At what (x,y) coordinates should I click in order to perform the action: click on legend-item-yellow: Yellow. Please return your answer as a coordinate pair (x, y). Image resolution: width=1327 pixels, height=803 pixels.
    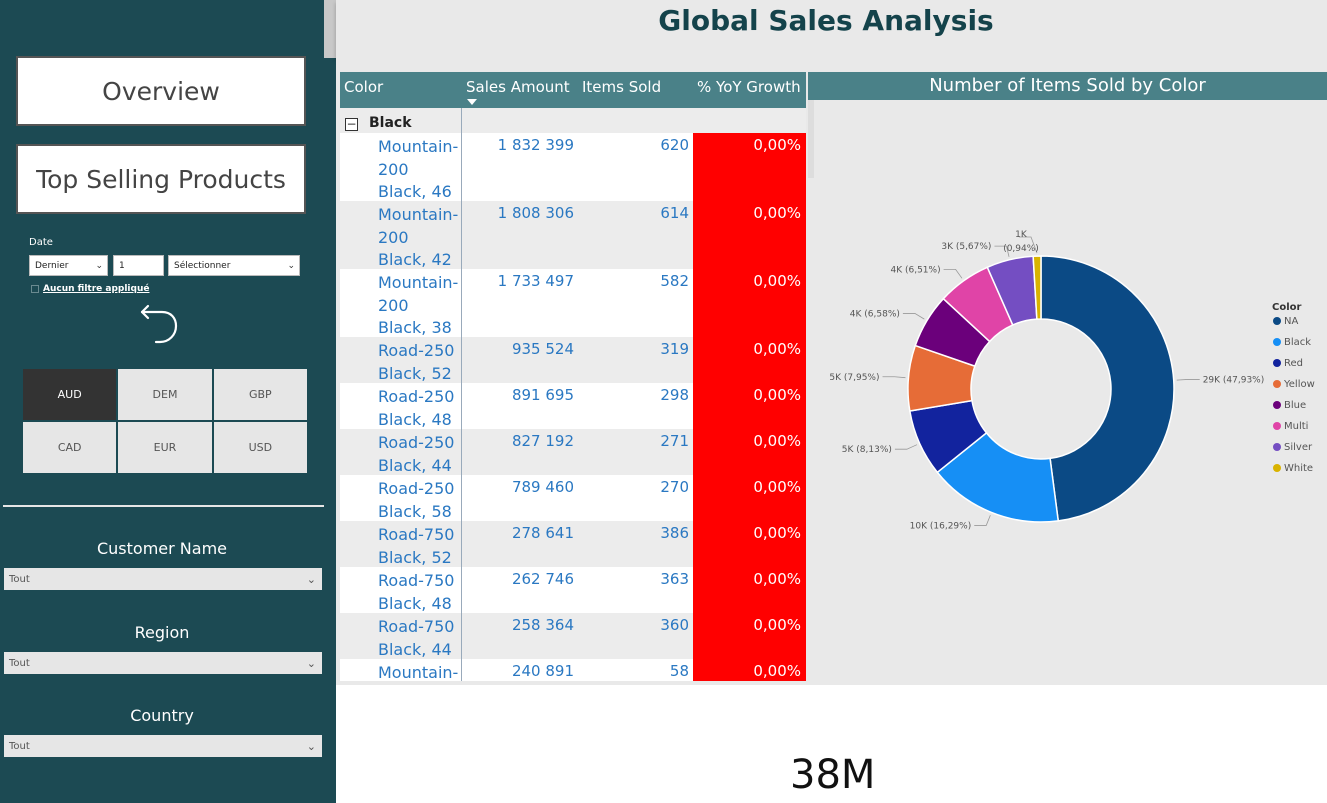
    Looking at the image, I should click on (1299, 384).